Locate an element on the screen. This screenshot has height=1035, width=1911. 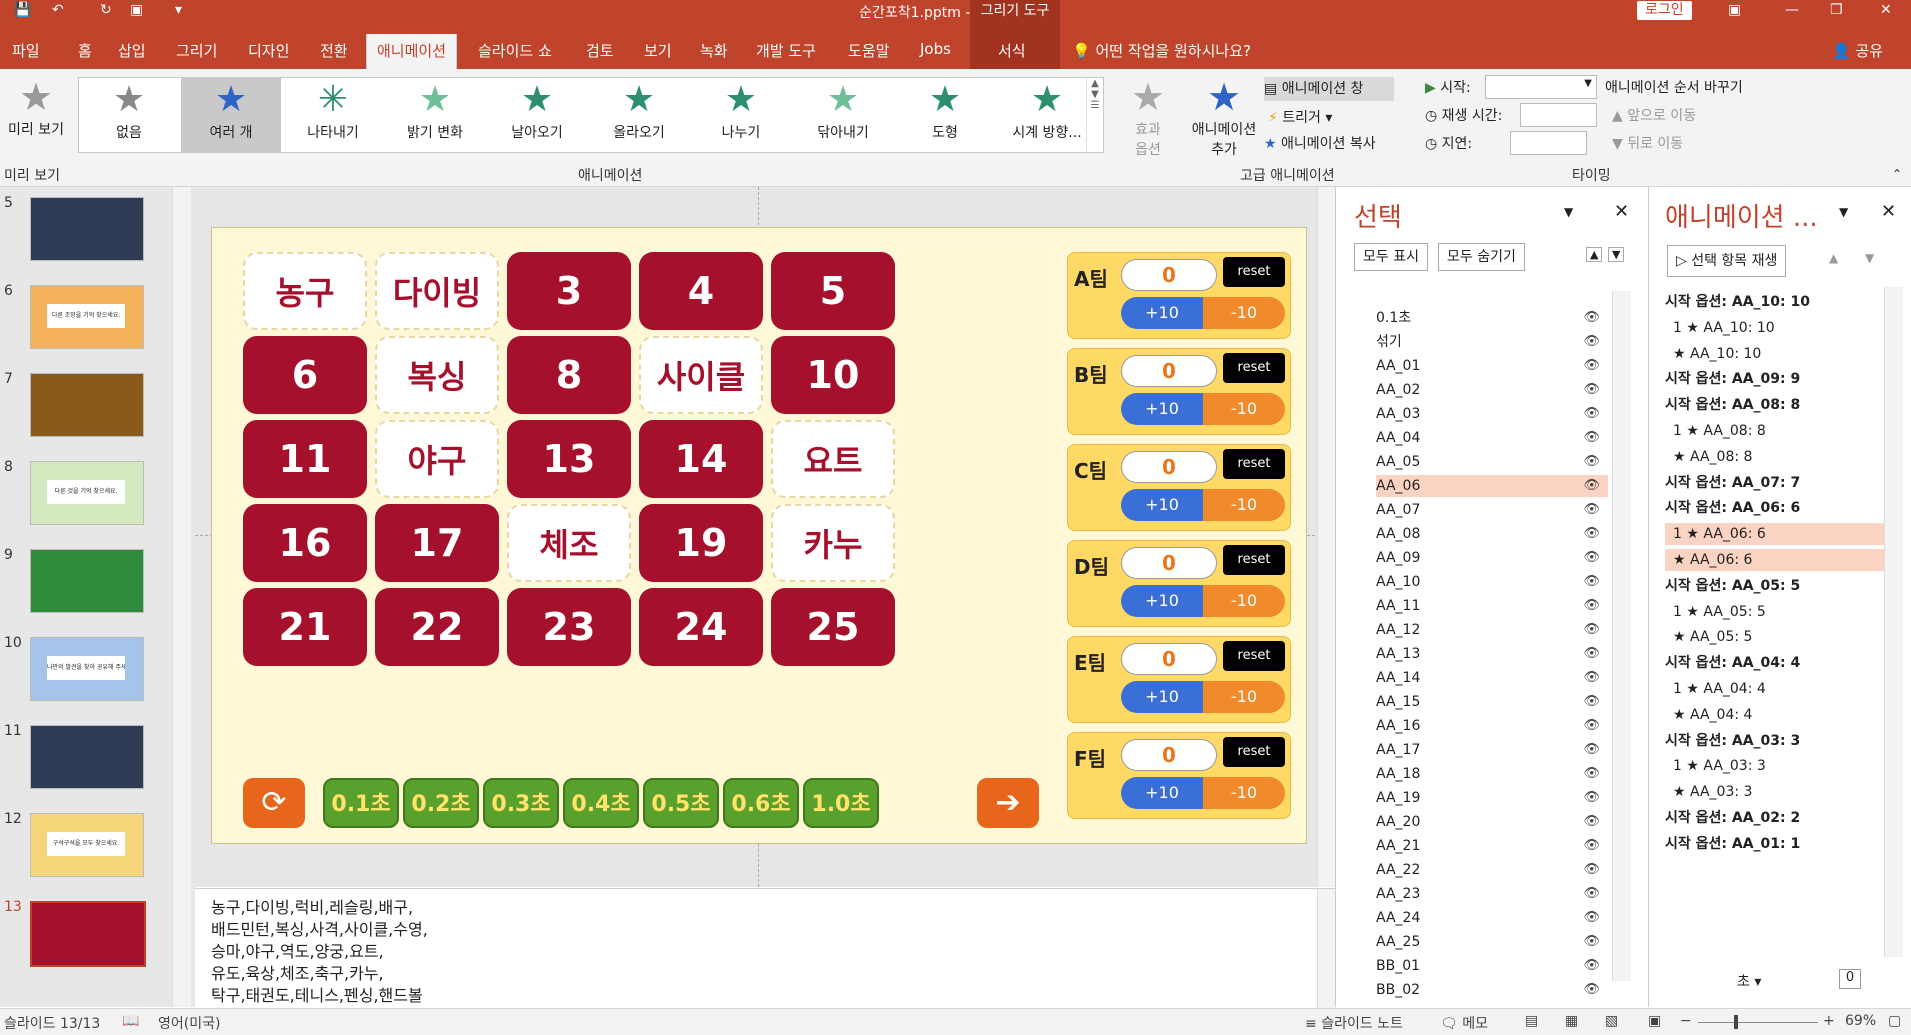
zoom-slider is located at coordinates (1758, 1022).